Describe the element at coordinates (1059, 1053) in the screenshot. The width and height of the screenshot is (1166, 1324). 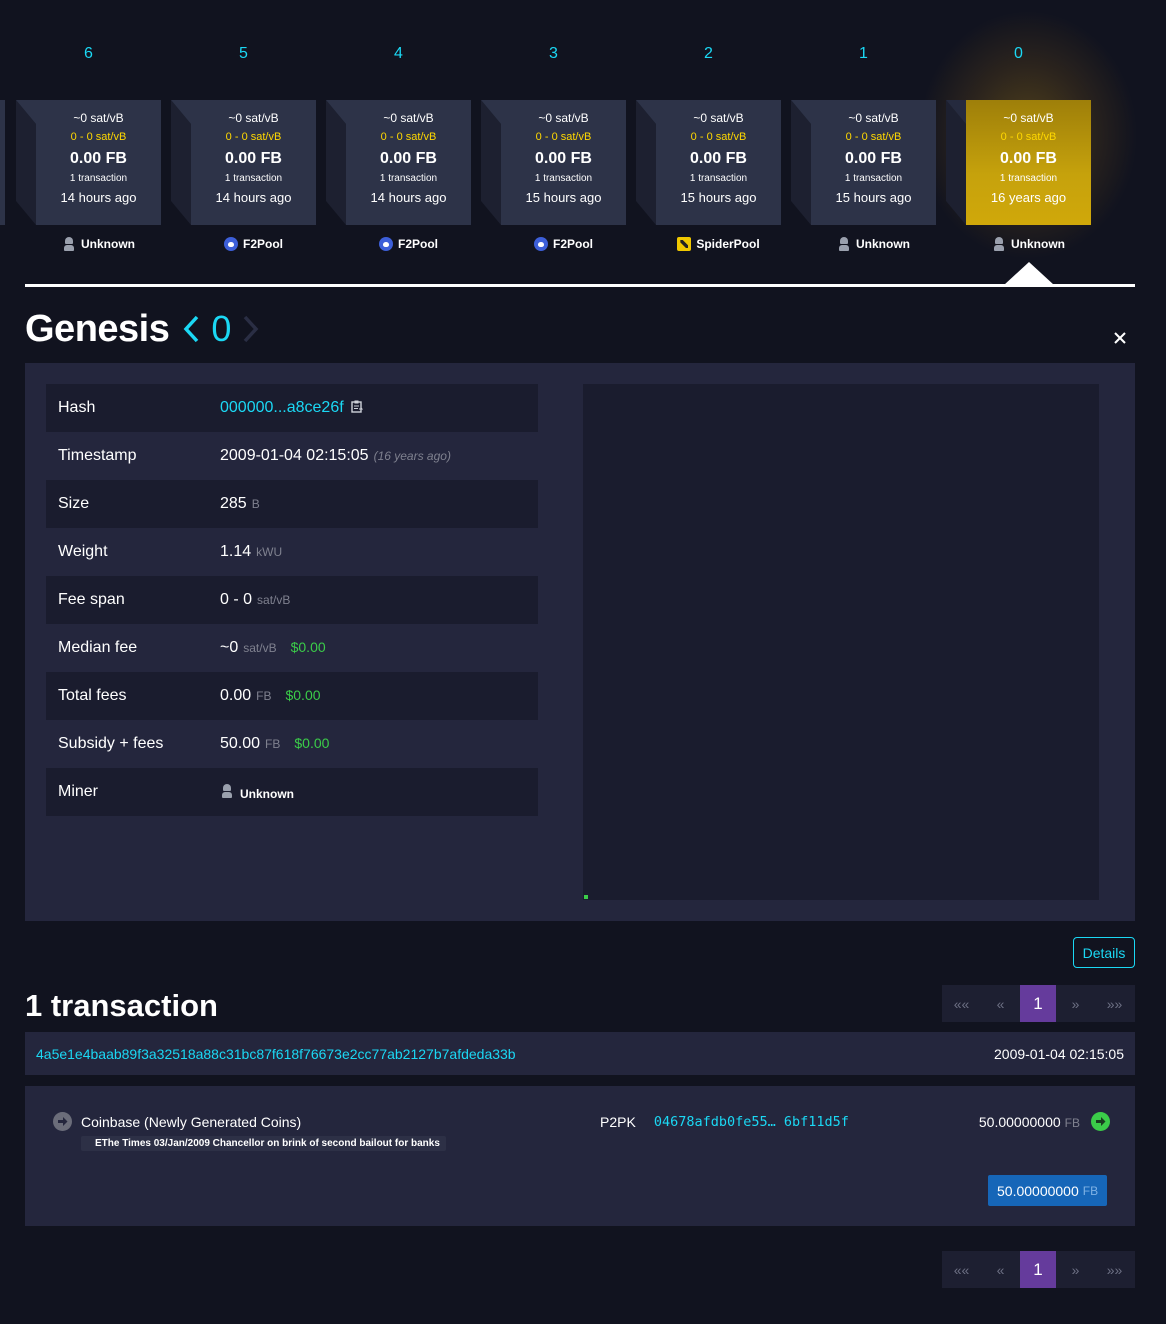
I see `tx-time: 2009-01-04 02:15:05` at that location.